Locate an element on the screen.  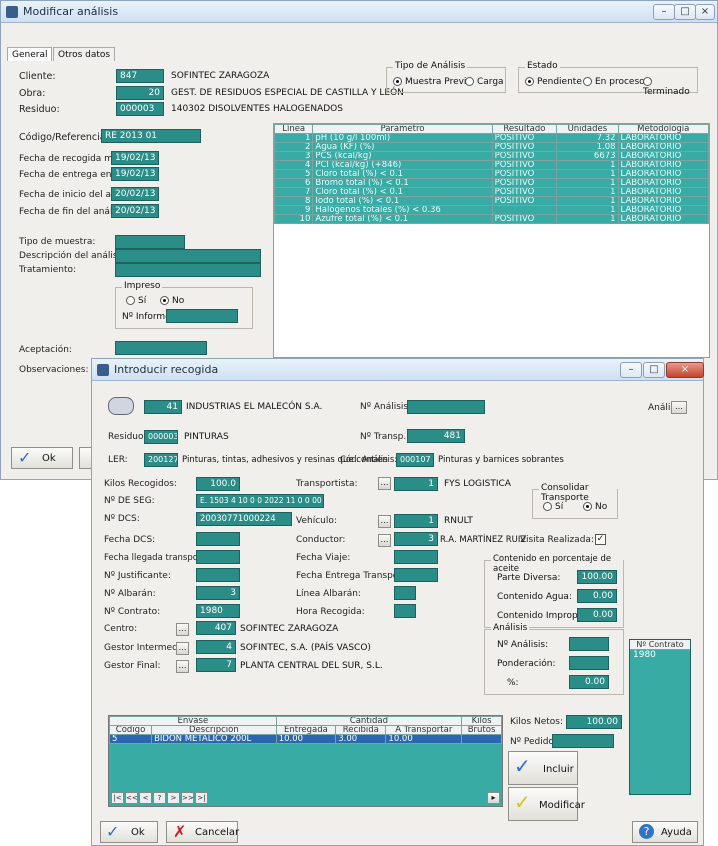
ponder-field is located at coordinates (589, 663).